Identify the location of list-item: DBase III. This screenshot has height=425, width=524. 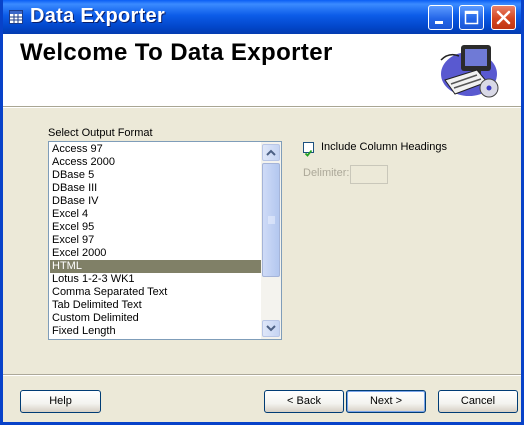
(155, 188).